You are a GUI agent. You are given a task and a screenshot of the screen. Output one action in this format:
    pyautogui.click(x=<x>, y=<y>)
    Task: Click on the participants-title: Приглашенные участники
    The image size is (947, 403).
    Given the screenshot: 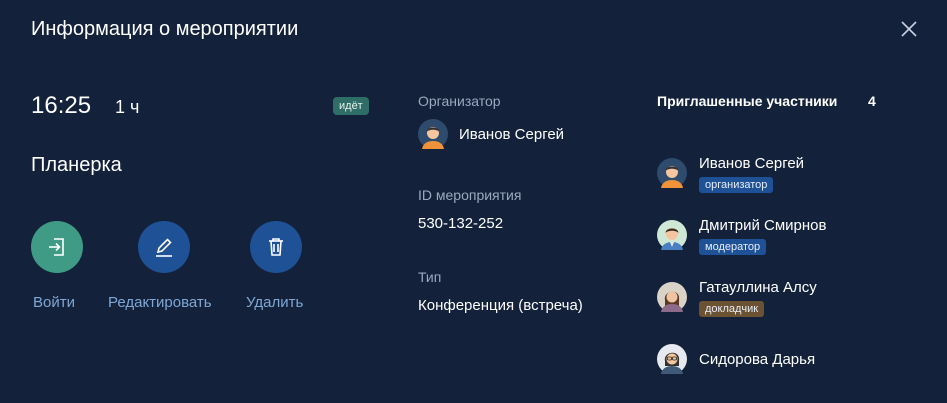 What is the action you would take?
    pyautogui.click(x=747, y=101)
    